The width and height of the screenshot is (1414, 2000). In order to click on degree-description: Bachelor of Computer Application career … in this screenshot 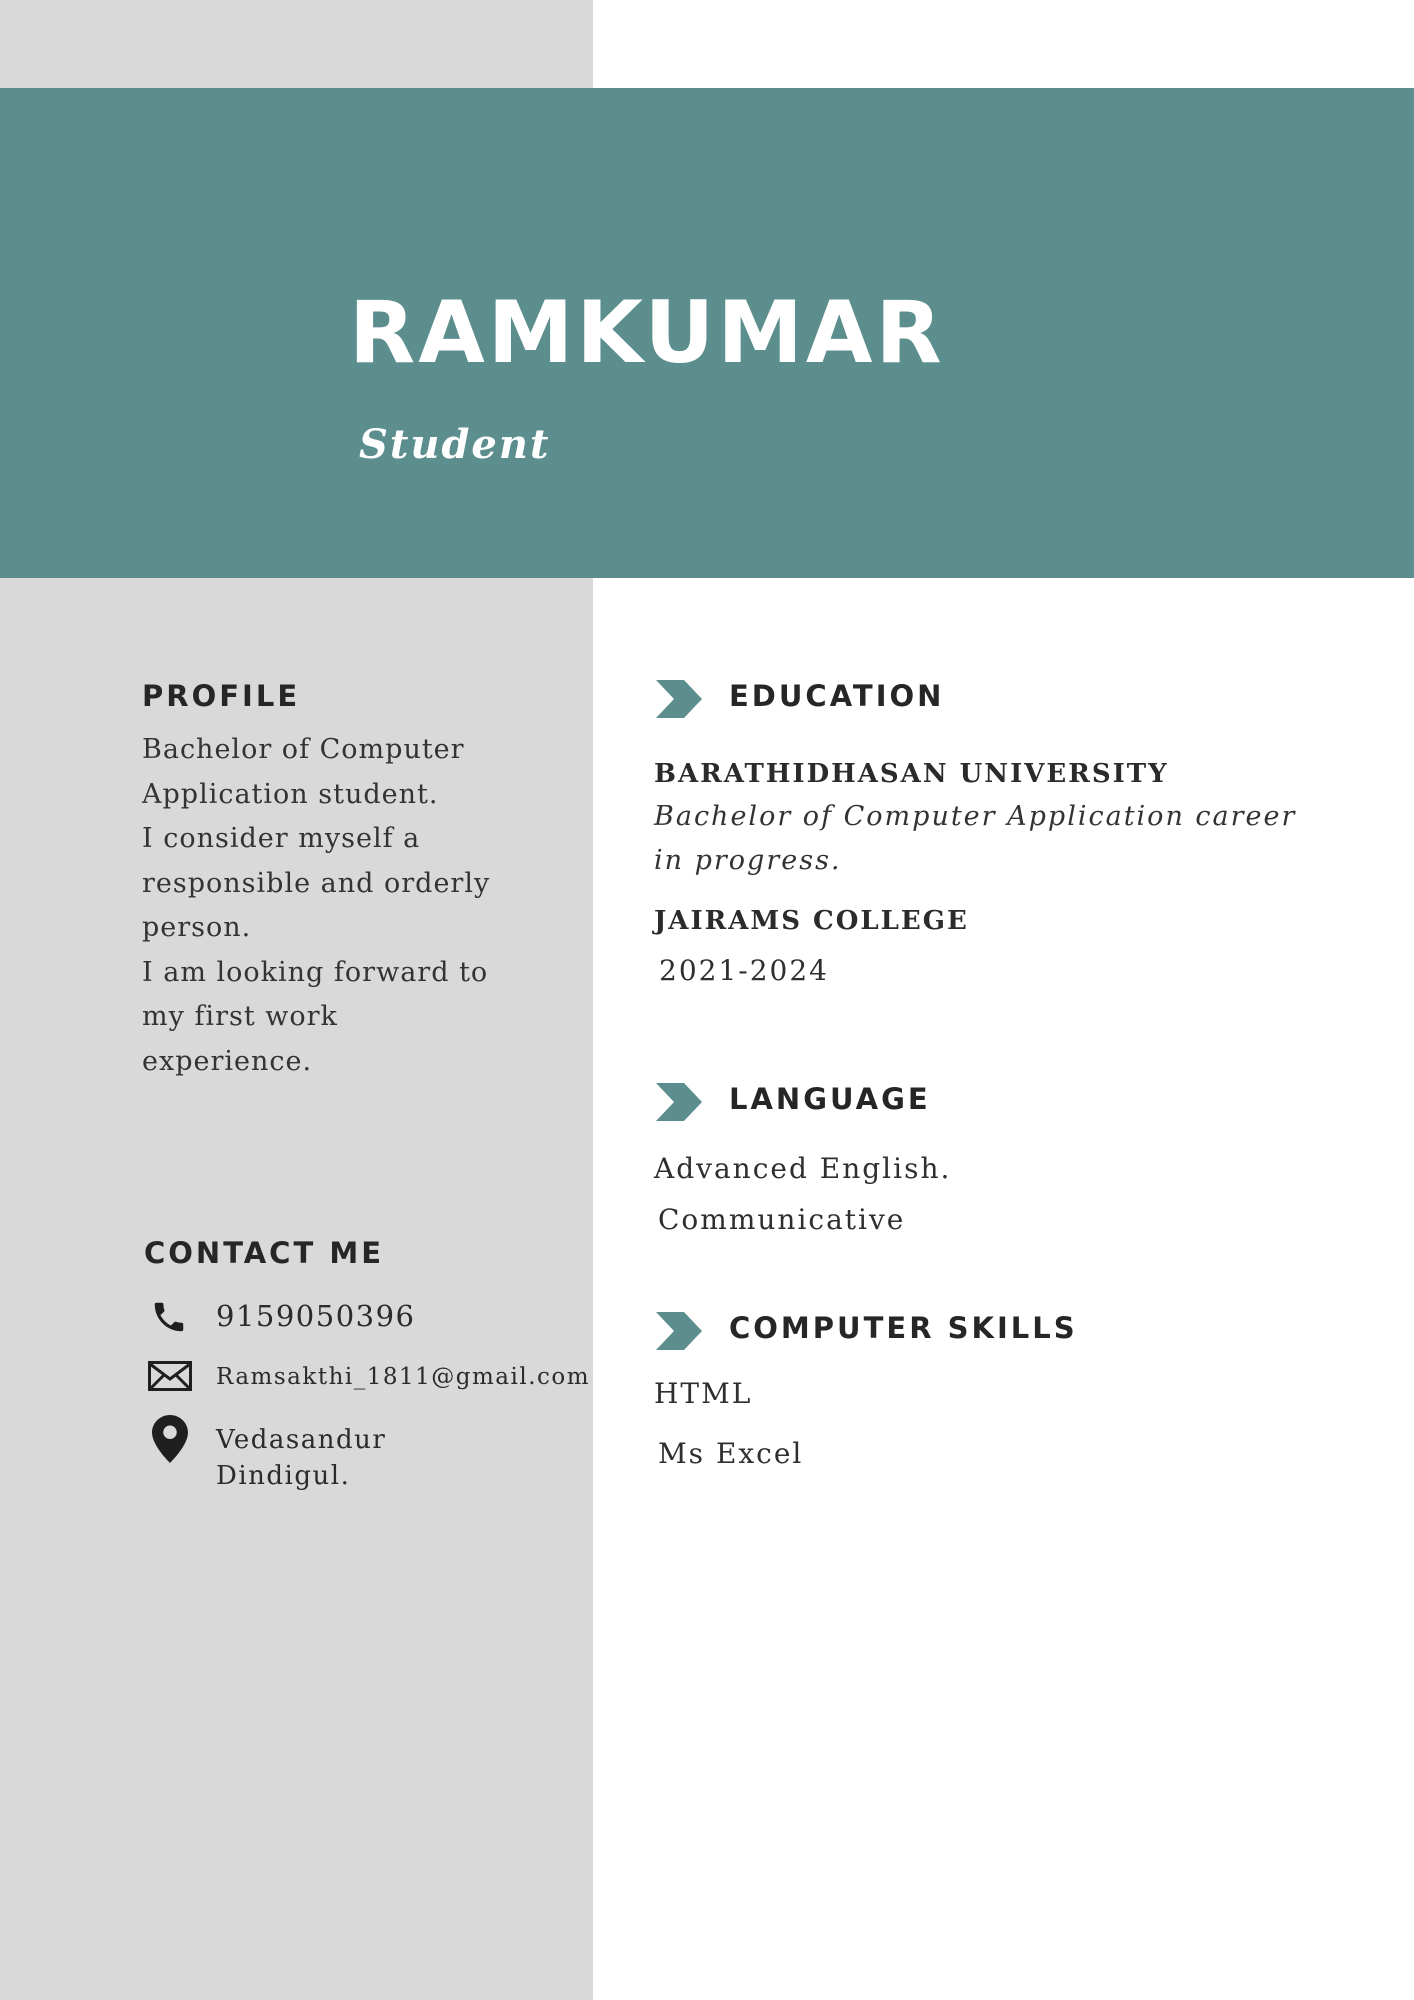, I will do `click(975, 839)`.